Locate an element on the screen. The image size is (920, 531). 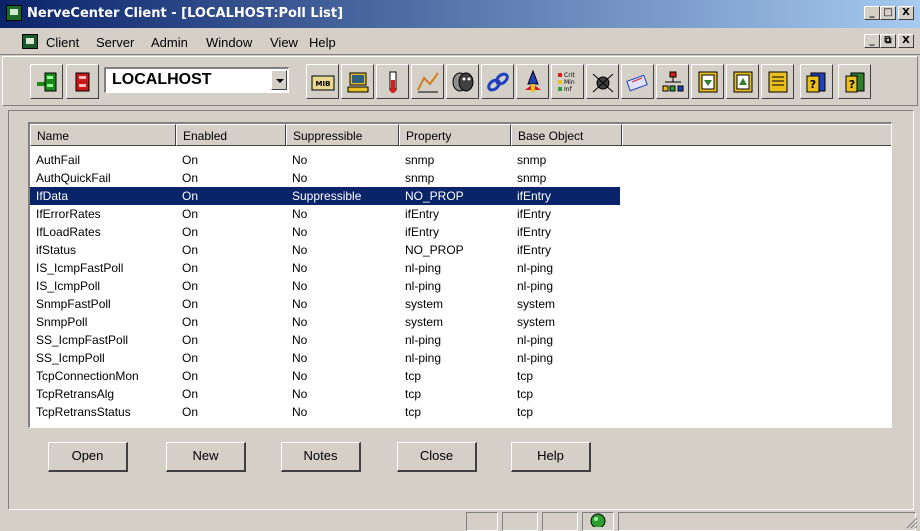
help-contents-button: ? is located at coordinates (816, 81).